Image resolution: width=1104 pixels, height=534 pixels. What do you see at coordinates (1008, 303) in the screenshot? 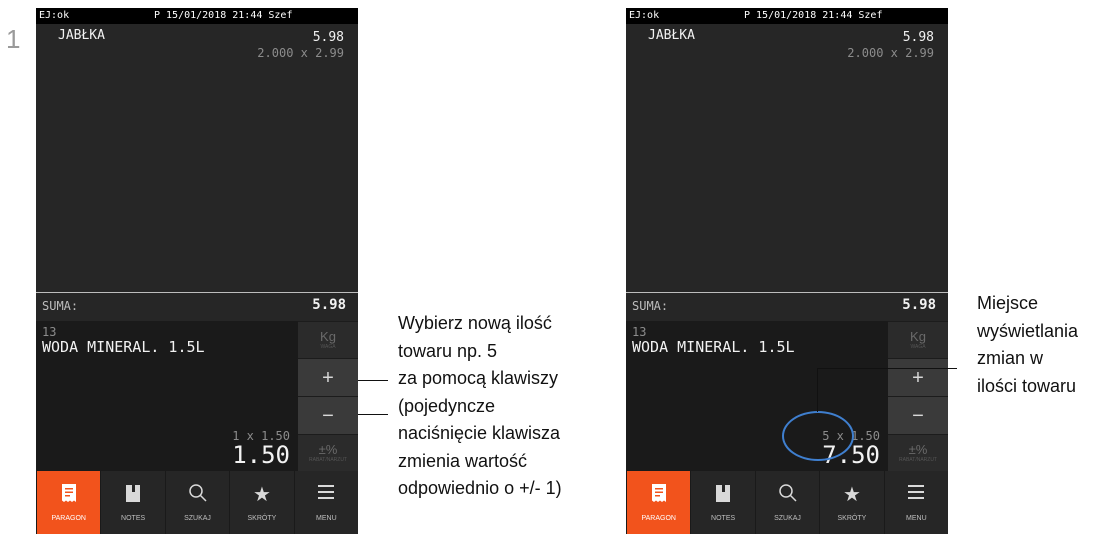
I see `callout-right-line: Miejsce` at bounding box center [1008, 303].